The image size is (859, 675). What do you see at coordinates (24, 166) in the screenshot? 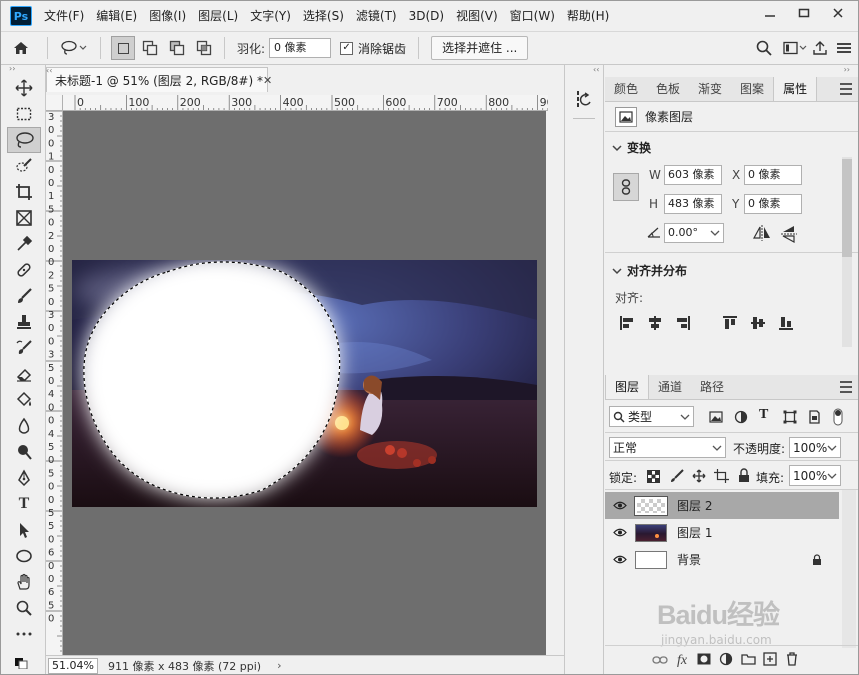
I see `quick-selection-tool-icon` at bounding box center [24, 166].